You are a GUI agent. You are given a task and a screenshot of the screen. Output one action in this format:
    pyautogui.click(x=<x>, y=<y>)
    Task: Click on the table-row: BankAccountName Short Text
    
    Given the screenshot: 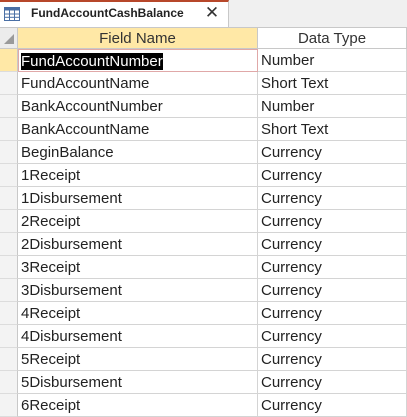 What is the action you would take?
    pyautogui.click(x=203, y=129)
    